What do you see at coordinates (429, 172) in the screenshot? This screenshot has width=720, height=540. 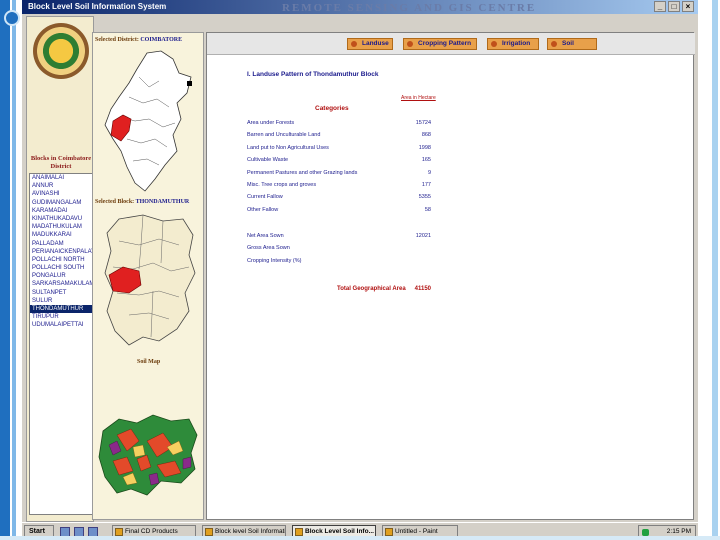 I see `landuse-category-value: 9` at bounding box center [429, 172].